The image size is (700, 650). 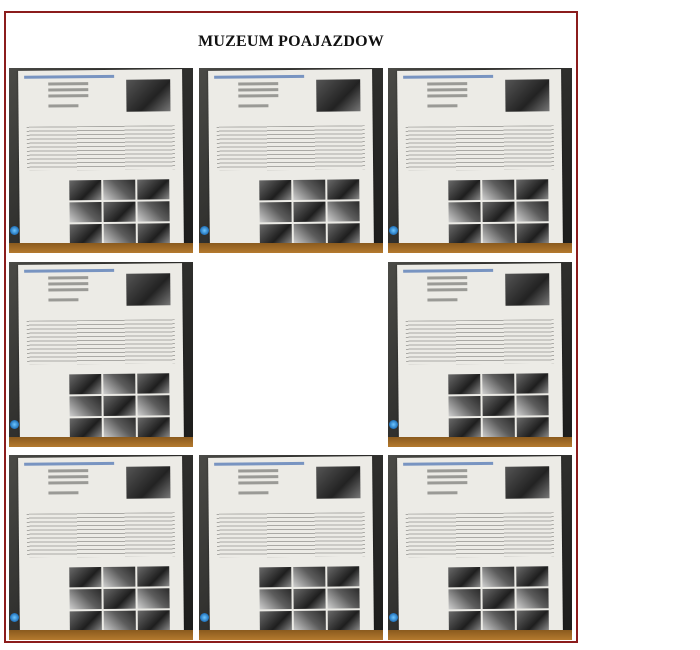 I want to click on page-title: MUZEUM POAJAZDOW, so click(x=291, y=41).